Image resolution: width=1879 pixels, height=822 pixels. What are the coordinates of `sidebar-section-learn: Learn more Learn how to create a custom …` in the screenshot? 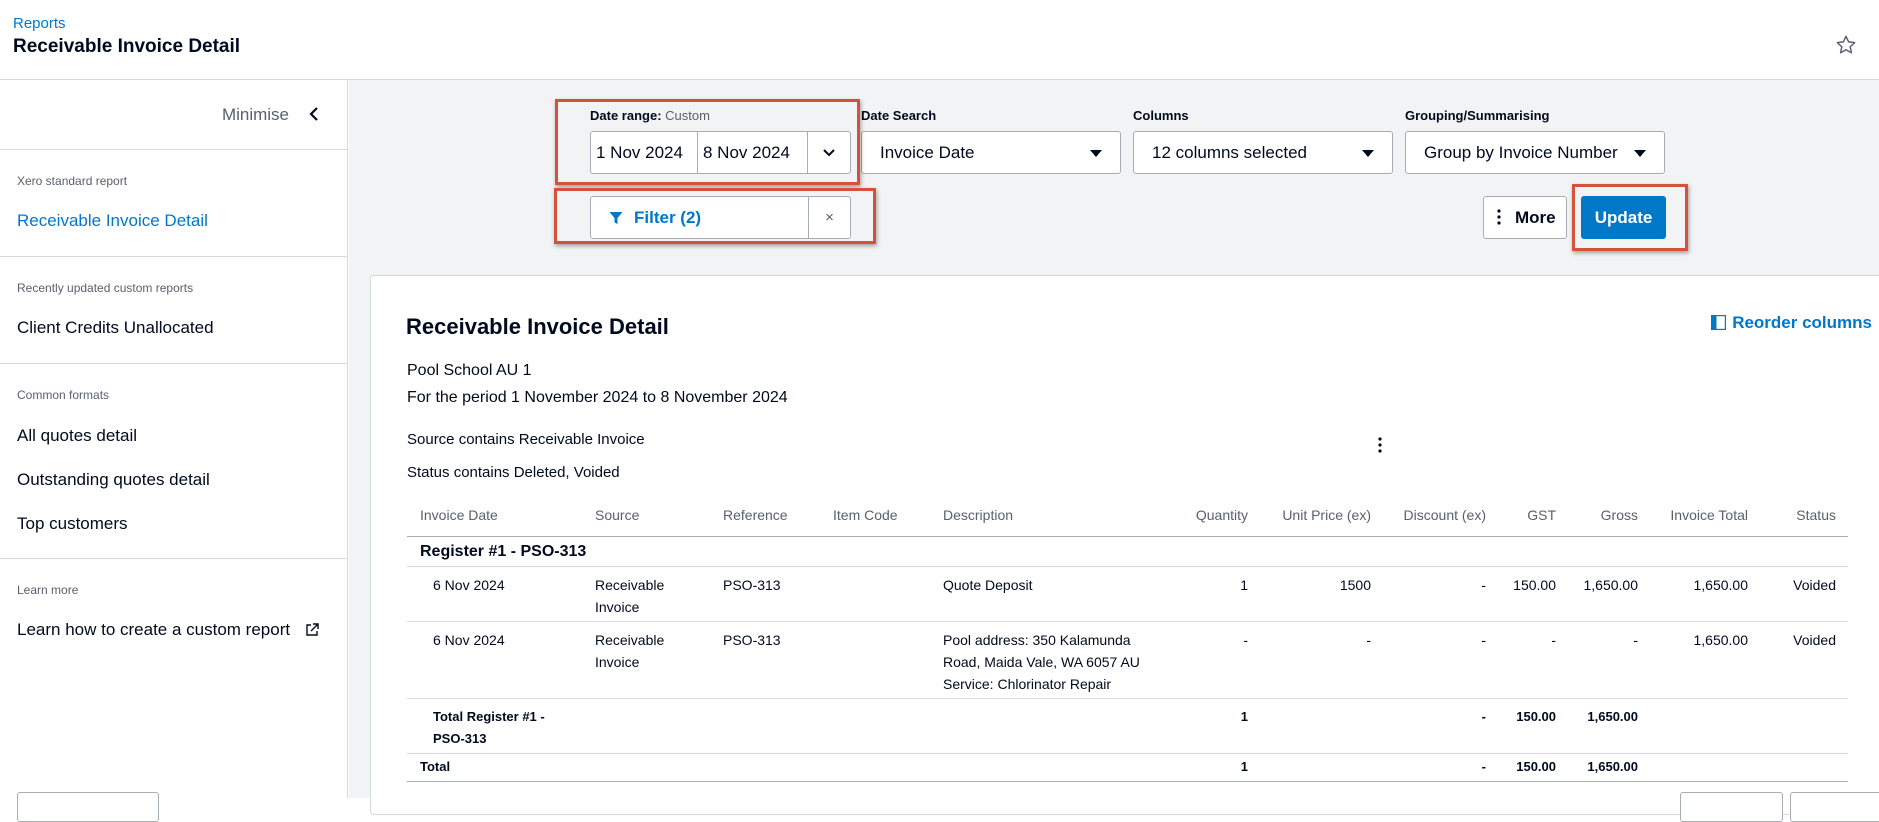 It's located at (173, 609).